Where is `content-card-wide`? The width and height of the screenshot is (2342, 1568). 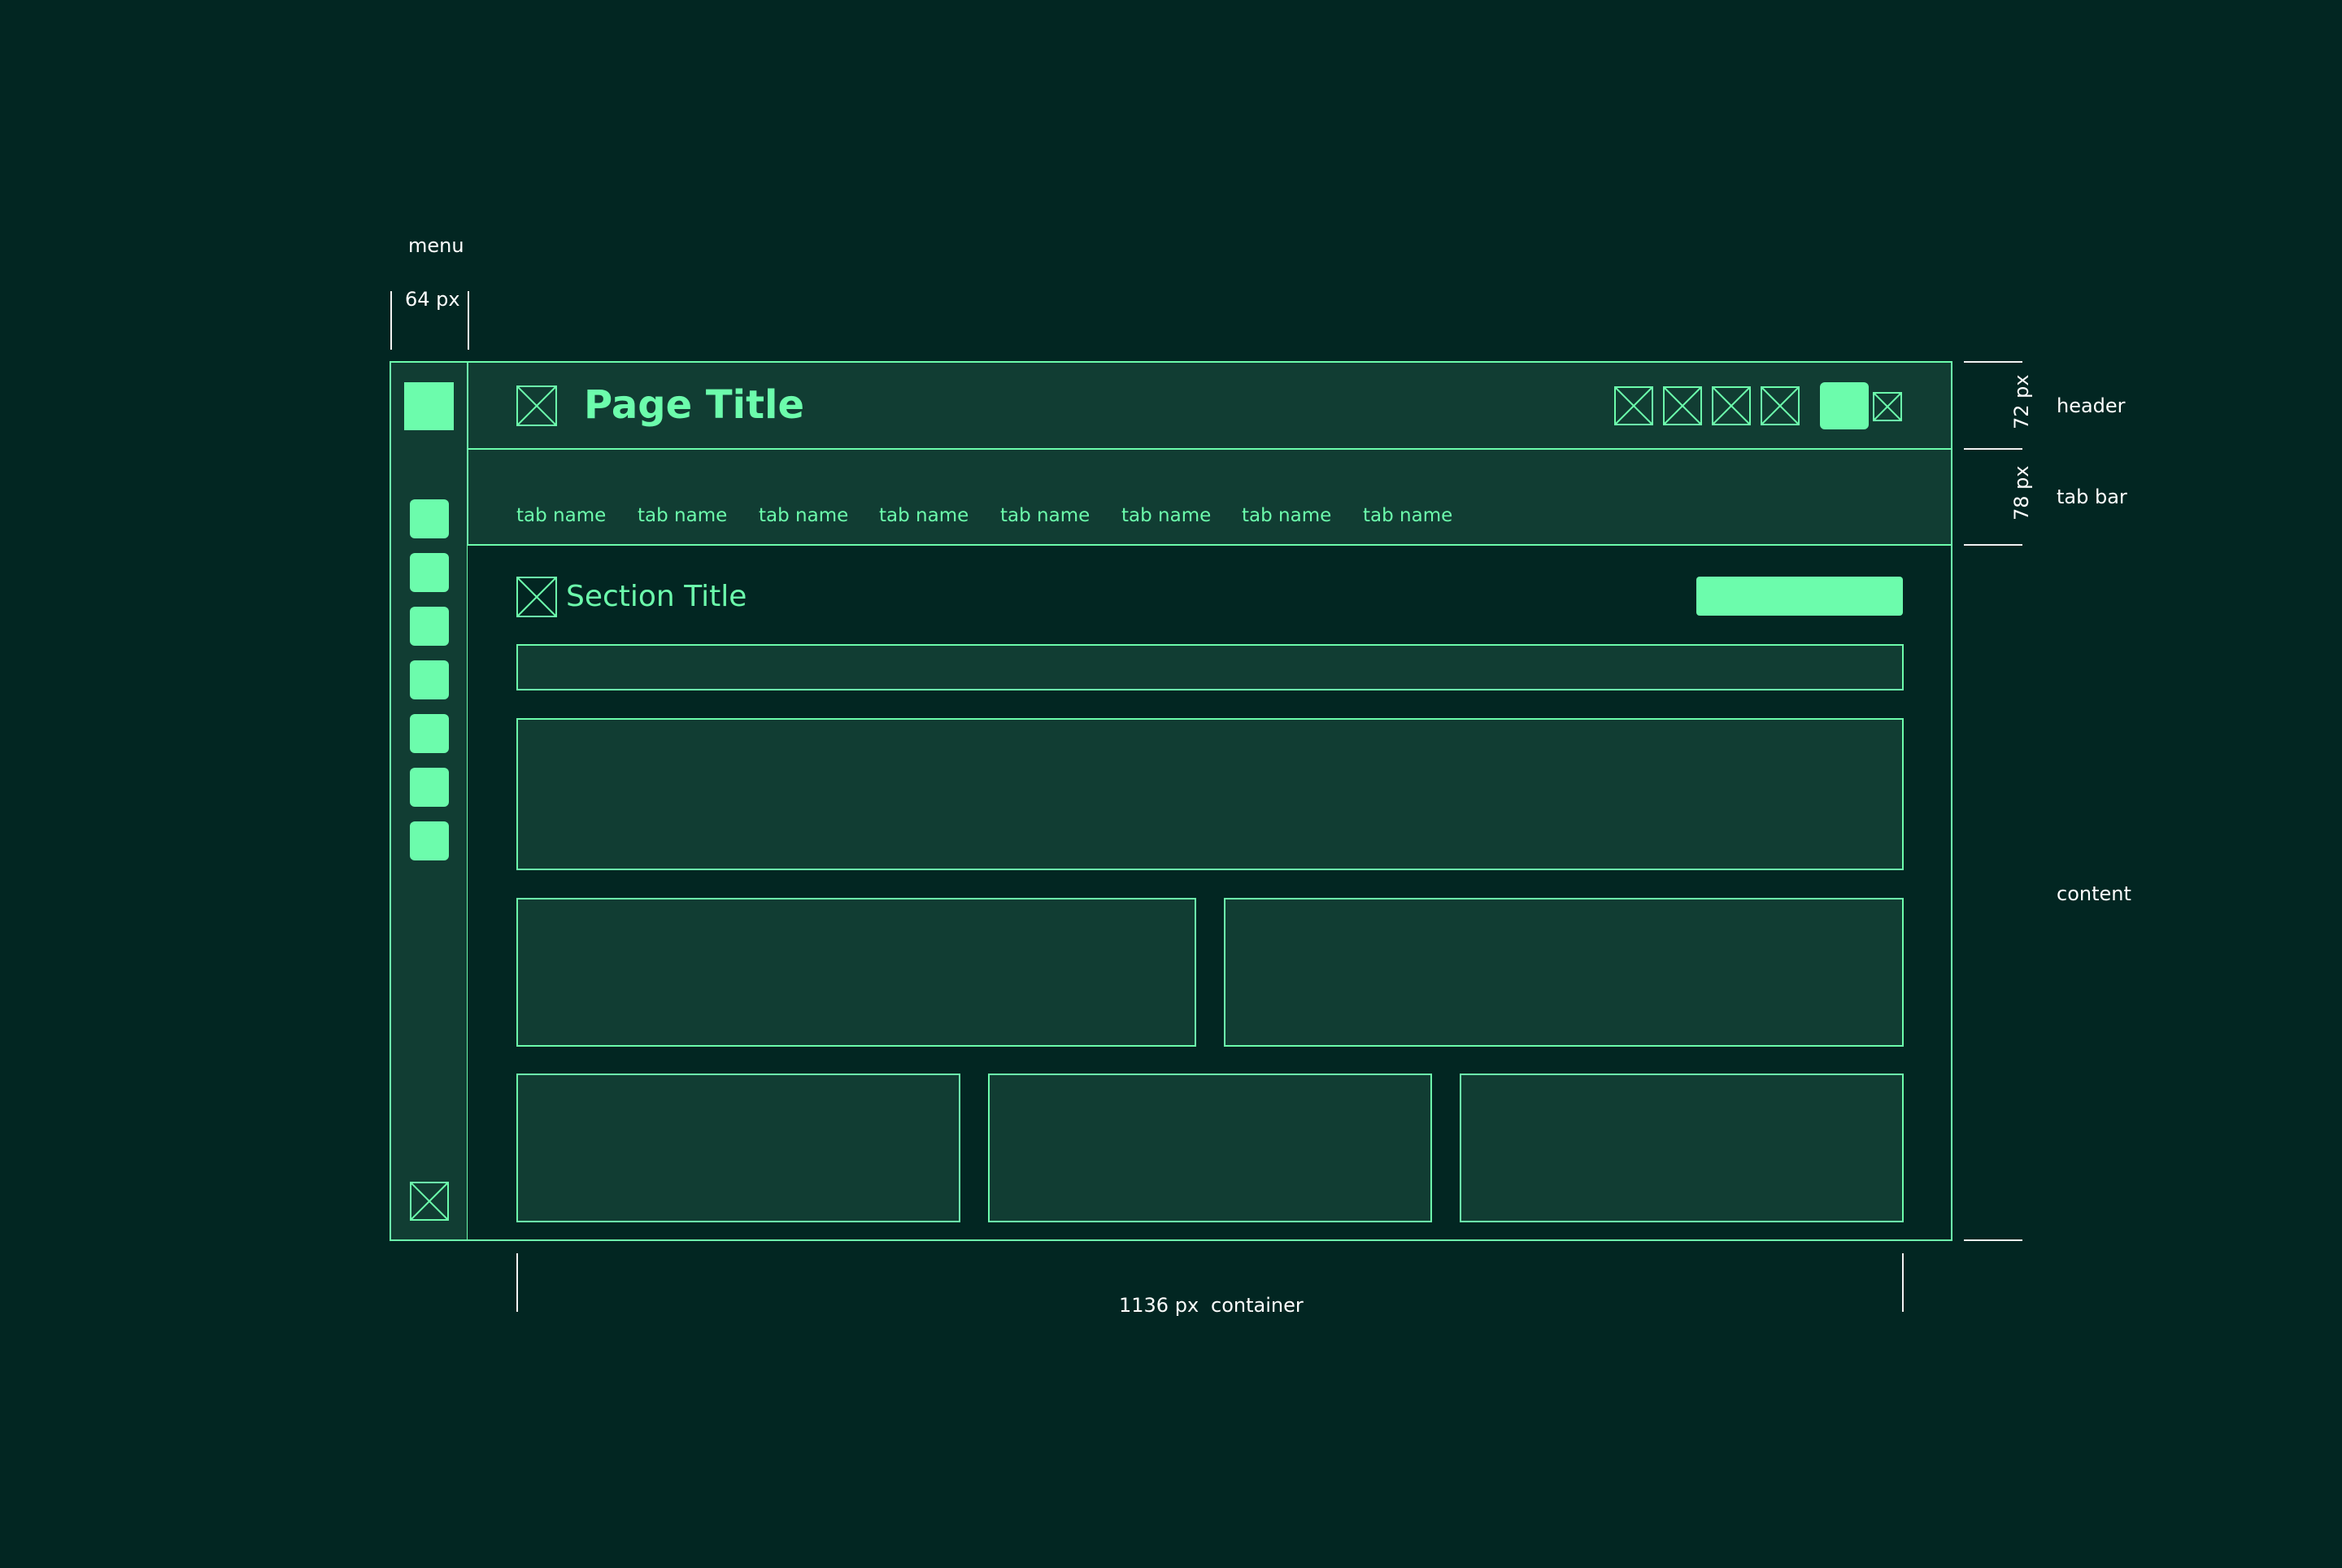 content-card-wide is located at coordinates (1210, 794).